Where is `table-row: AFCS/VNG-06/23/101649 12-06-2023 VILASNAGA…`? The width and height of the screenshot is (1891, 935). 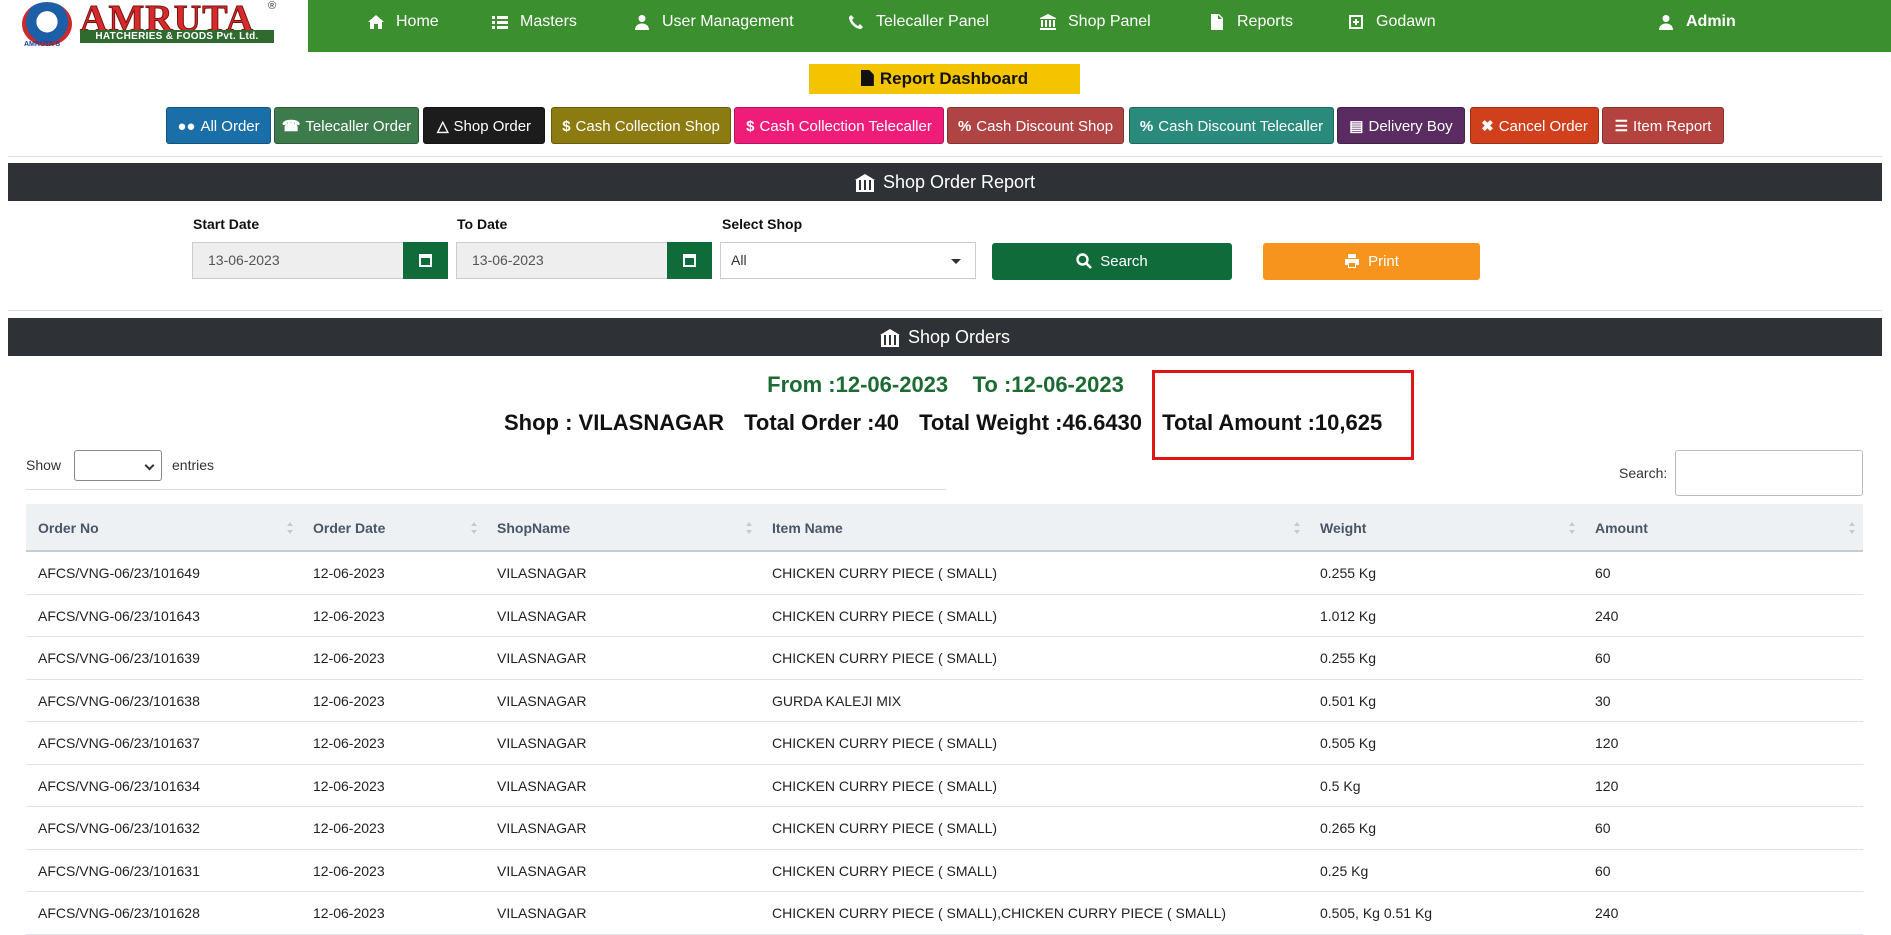
table-row: AFCS/VNG-06/23/101649 12-06-2023 VILASNAGA… is located at coordinates (944, 573).